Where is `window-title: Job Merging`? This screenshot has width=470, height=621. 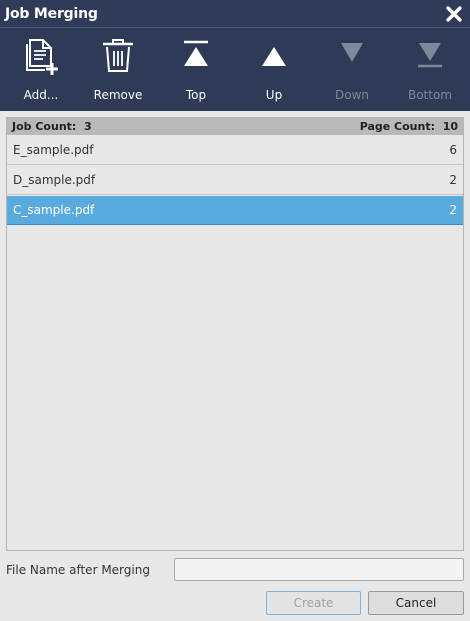
window-title: Job Merging is located at coordinates (51, 14).